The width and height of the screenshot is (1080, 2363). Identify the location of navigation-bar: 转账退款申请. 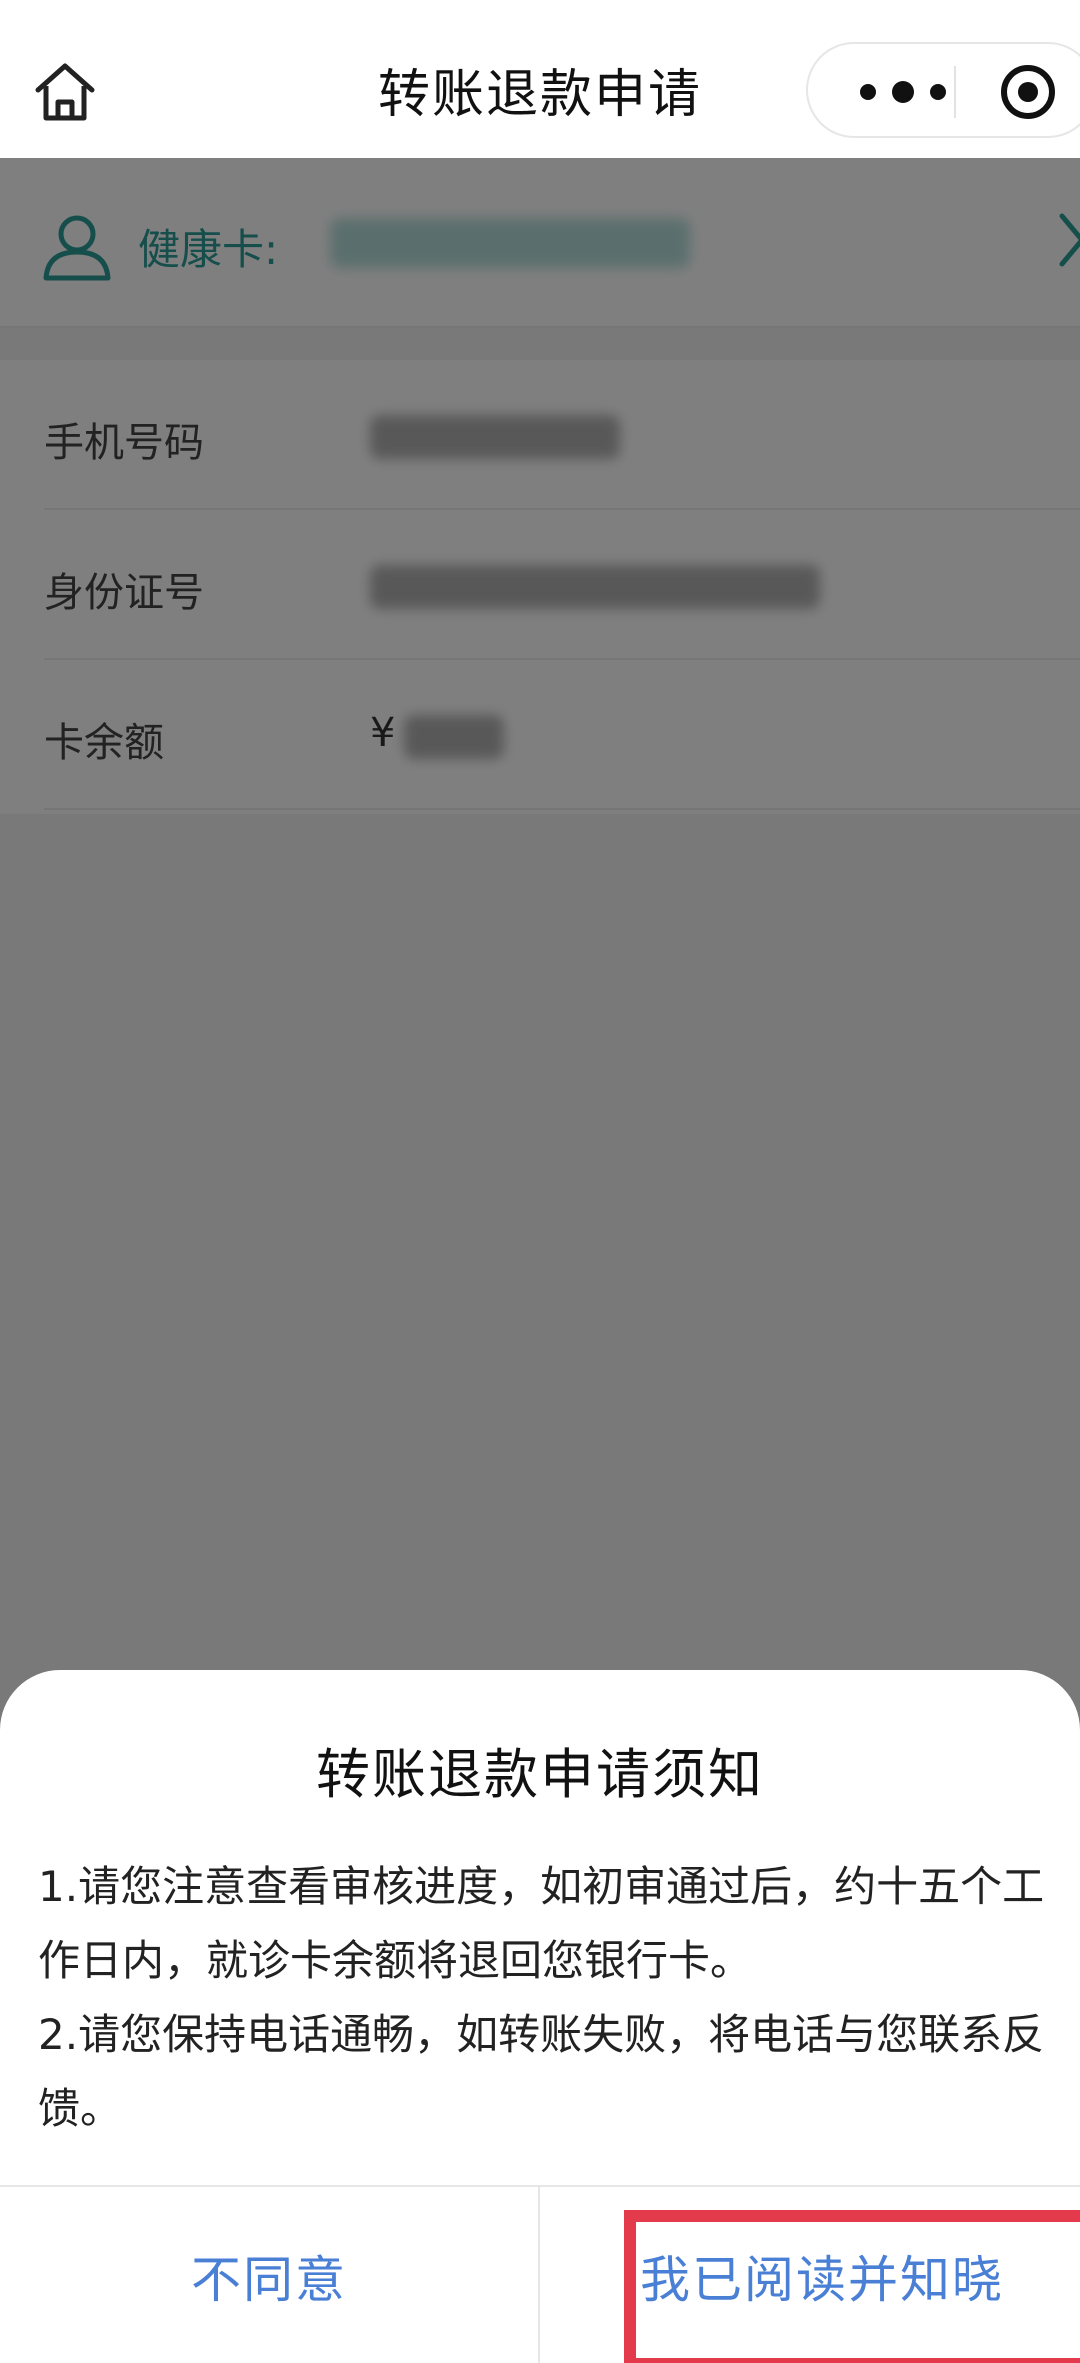
(540, 79).